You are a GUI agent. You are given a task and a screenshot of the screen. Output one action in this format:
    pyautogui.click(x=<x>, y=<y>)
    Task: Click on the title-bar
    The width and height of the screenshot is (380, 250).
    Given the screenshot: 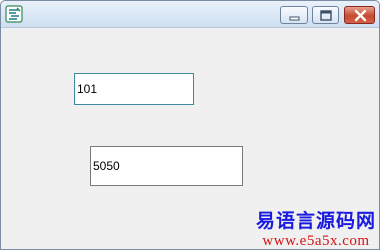 What is the action you would take?
    pyautogui.click(x=190, y=14)
    